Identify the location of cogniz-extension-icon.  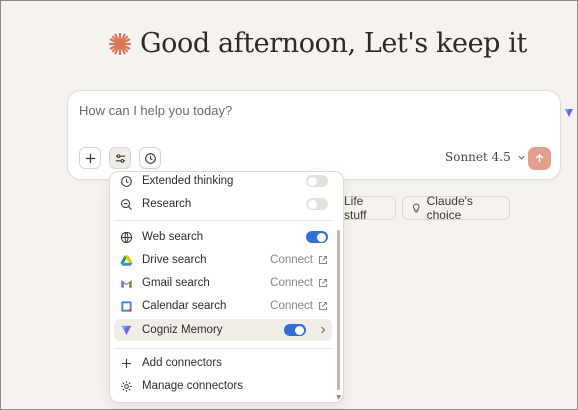
(569, 113).